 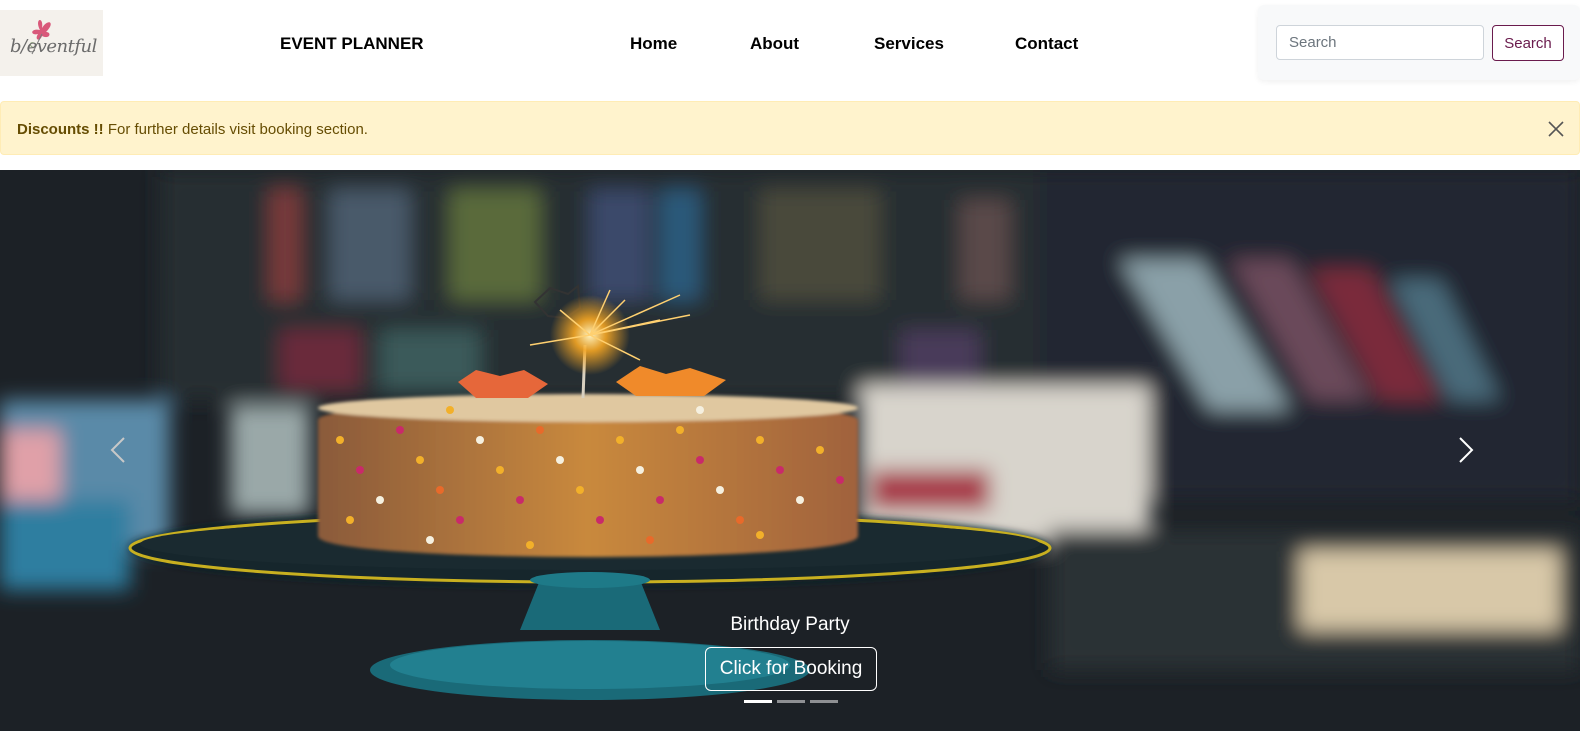 What do you see at coordinates (120, 450) in the screenshot?
I see `chevron-left-icon` at bounding box center [120, 450].